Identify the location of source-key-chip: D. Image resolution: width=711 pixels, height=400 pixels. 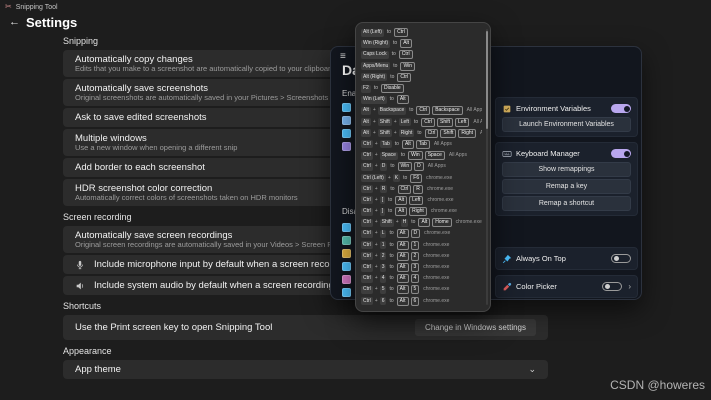
(383, 166).